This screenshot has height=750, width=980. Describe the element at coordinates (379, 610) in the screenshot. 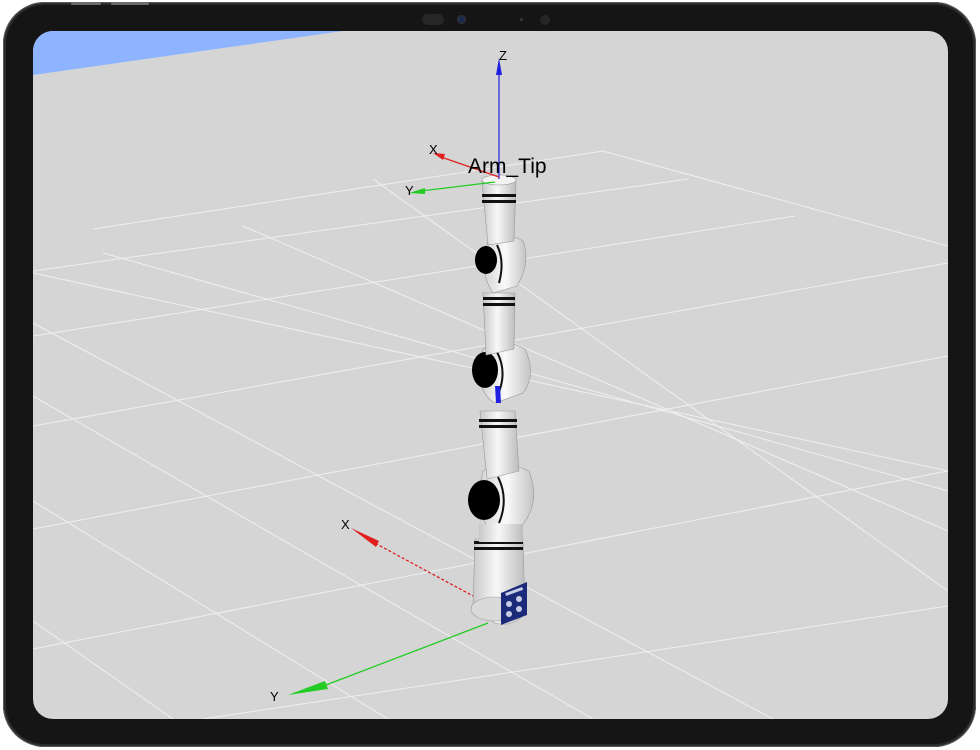

I see `base-frame-axes: X Y` at that location.